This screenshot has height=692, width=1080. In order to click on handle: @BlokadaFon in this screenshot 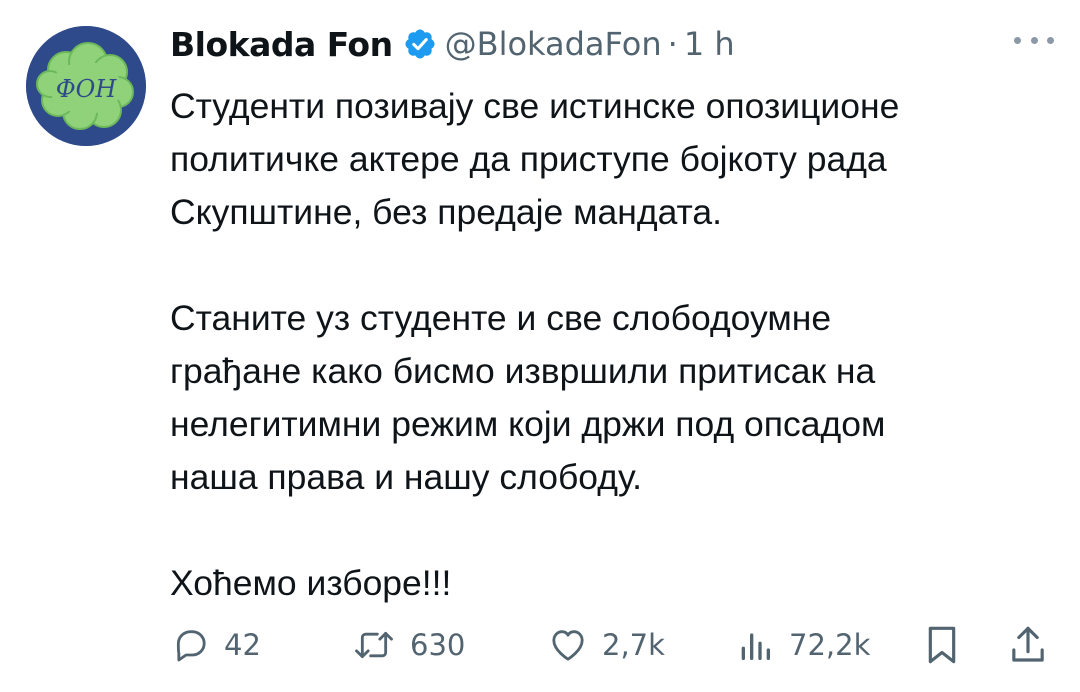, I will do `click(553, 44)`.